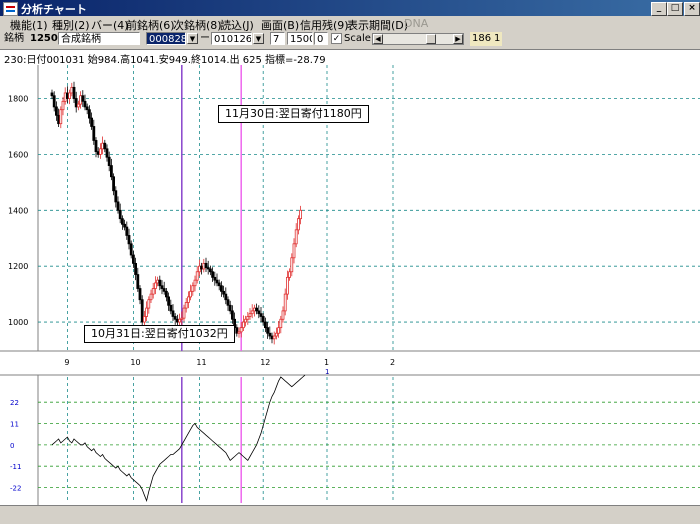 Image resolution: width=700 pixels, height=524 pixels. I want to click on status-bar, so click(350, 514).